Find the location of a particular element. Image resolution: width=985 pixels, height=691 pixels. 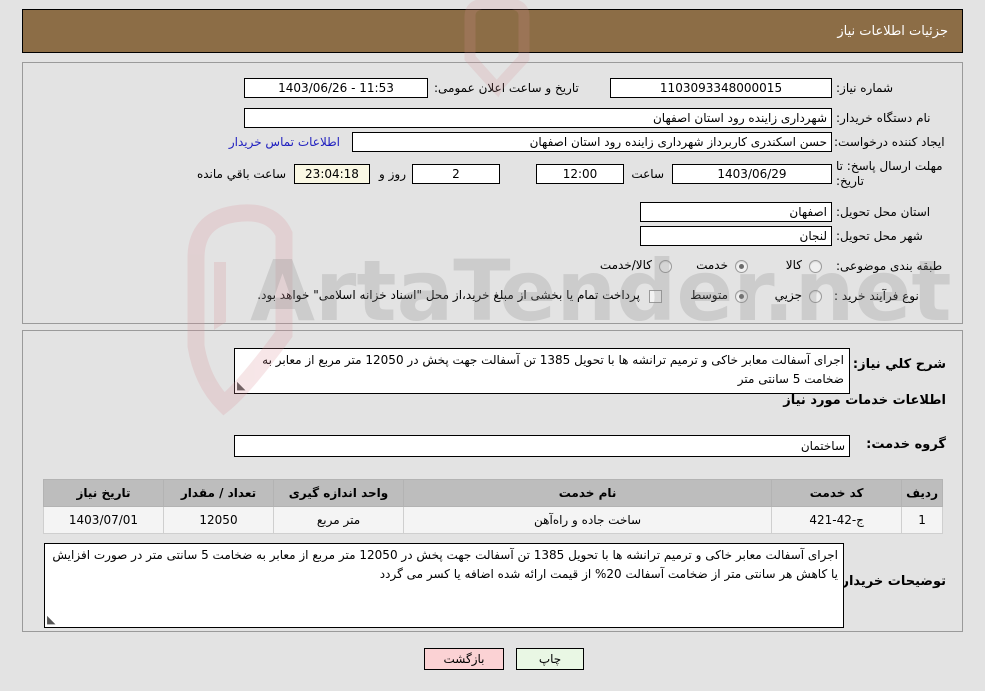

cell-row-no: 1 is located at coordinates (922, 520).